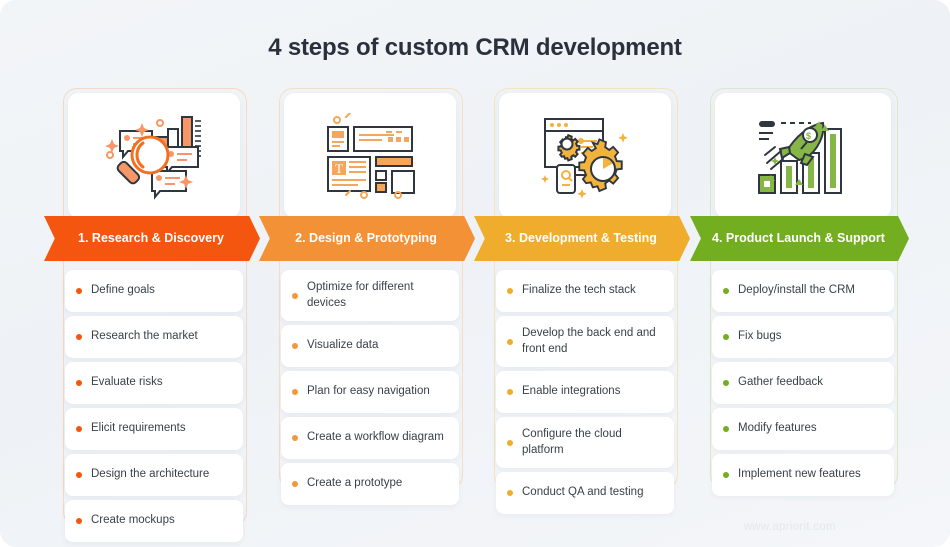  What do you see at coordinates (579, 290) in the screenshot?
I see `list-item-label: Finalize the tech stack` at bounding box center [579, 290].